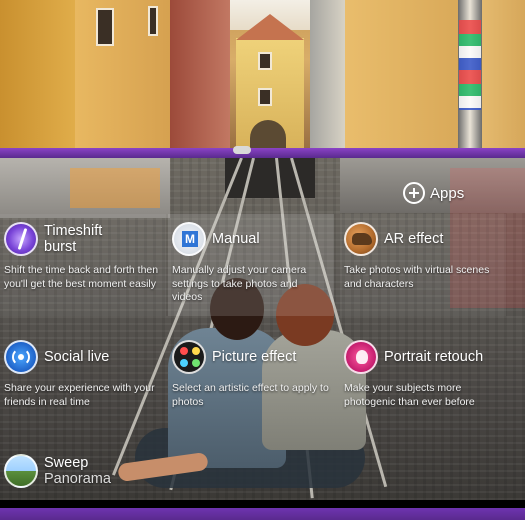 The image size is (525, 520). What do you see at coordinates (21, 471) in the screenshot?
I see `sweep-panorama-icon` at bounding box center [21, 471].